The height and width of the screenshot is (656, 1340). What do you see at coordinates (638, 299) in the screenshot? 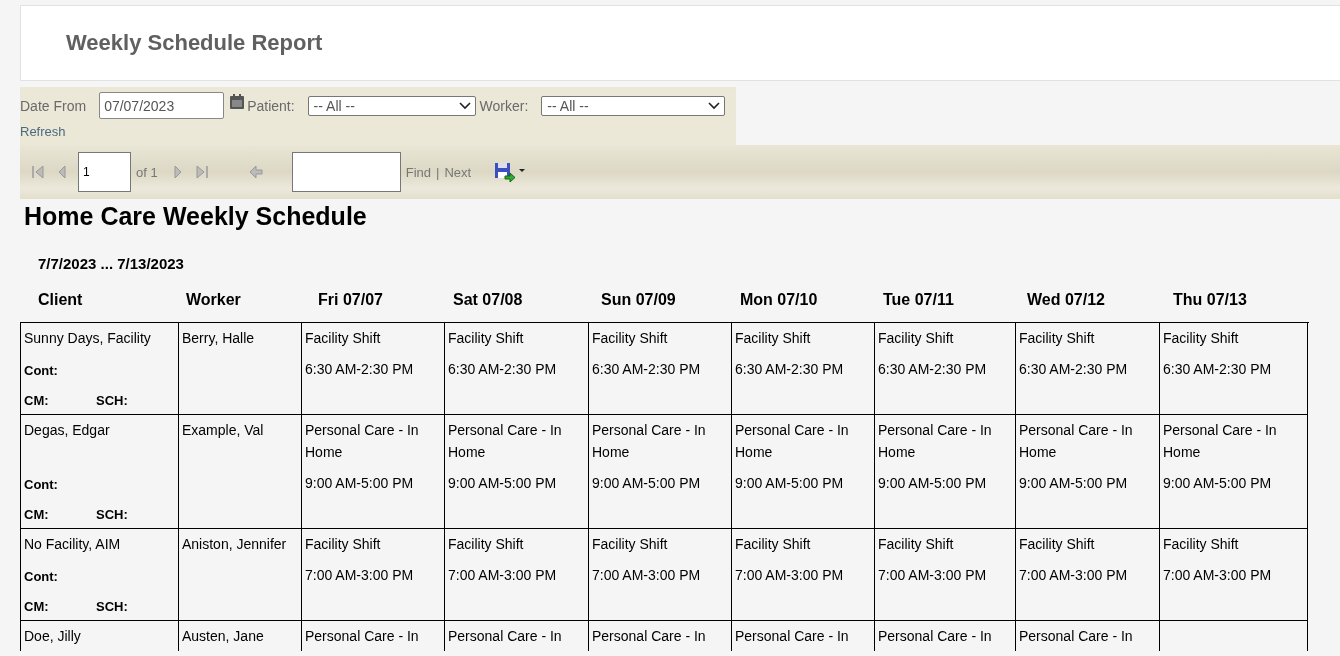
I see `column-header: Sun 07/09` at bounding box center [638, 299].